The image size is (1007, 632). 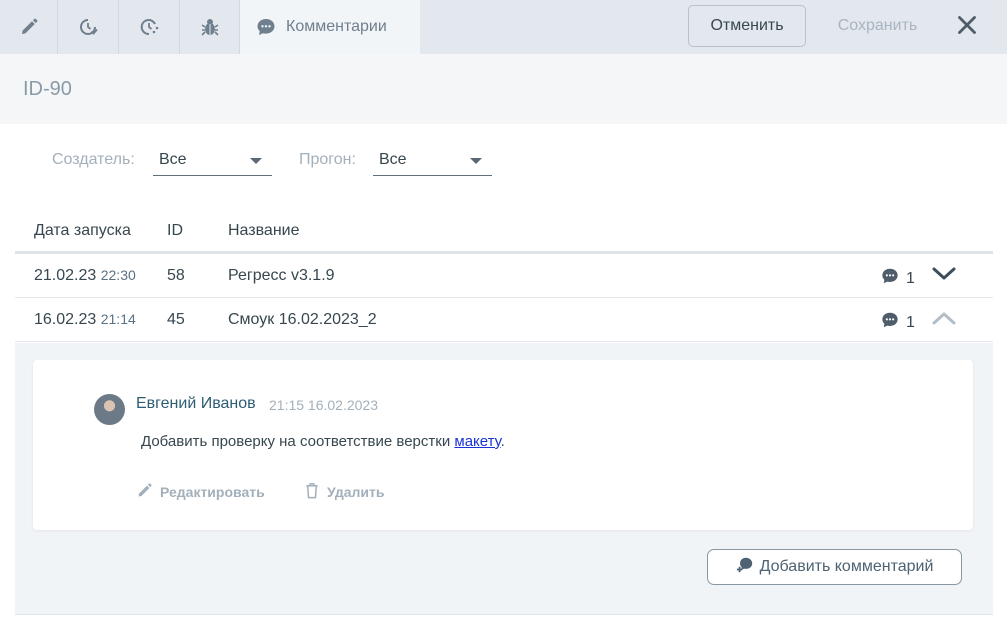 I want to click on creator-select-value: Все, so click(x=173, y=159).